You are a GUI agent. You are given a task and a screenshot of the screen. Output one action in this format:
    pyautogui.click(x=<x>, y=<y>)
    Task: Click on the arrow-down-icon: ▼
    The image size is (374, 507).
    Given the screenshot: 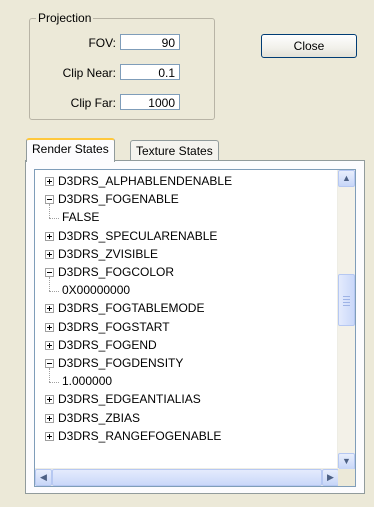 What is the action you would take?
    pyautogui.click(x=346, y=461)
    